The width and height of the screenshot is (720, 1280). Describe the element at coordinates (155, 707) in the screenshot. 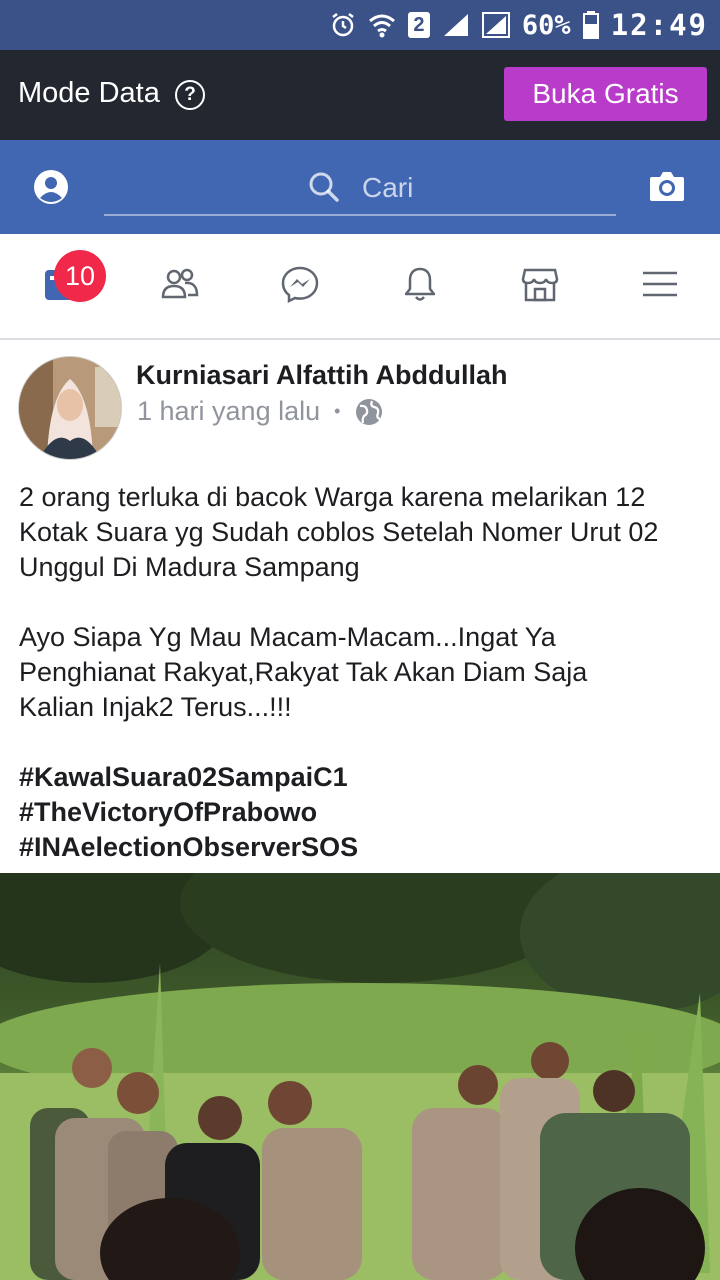

I see `post-line: Kalian Injak2 Terus...!!!` at that location.